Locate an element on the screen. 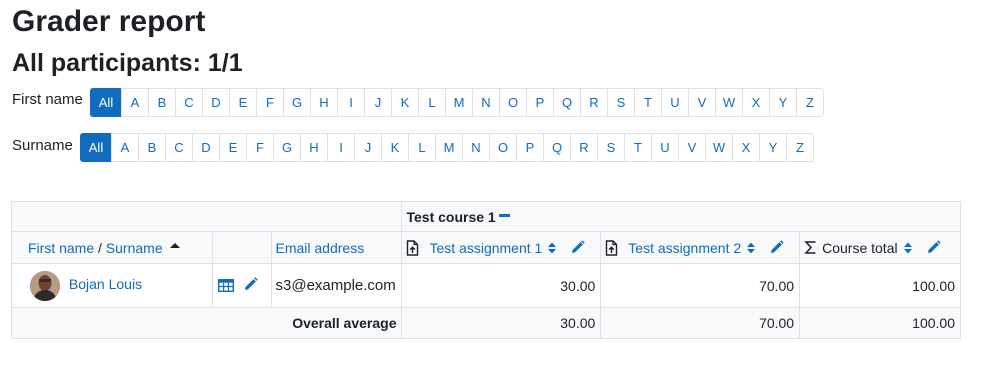  surname-initials-bar: All A B C D E F G H I J K L M N O P Q R S T U V W X Y Z is located at coordinates (447, 147).